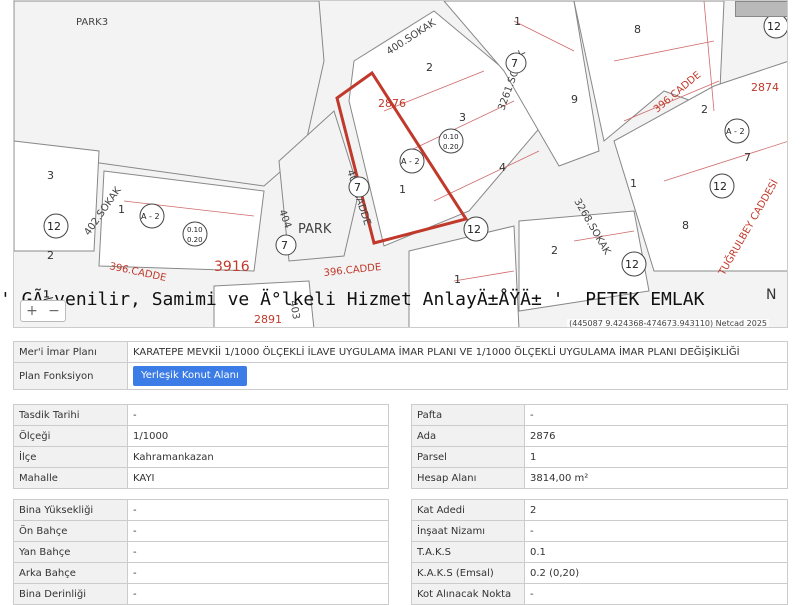  Describe the element at coordinates (70, 573) in the screenshot. I see `field-label: Arka Bahçe` at that location.